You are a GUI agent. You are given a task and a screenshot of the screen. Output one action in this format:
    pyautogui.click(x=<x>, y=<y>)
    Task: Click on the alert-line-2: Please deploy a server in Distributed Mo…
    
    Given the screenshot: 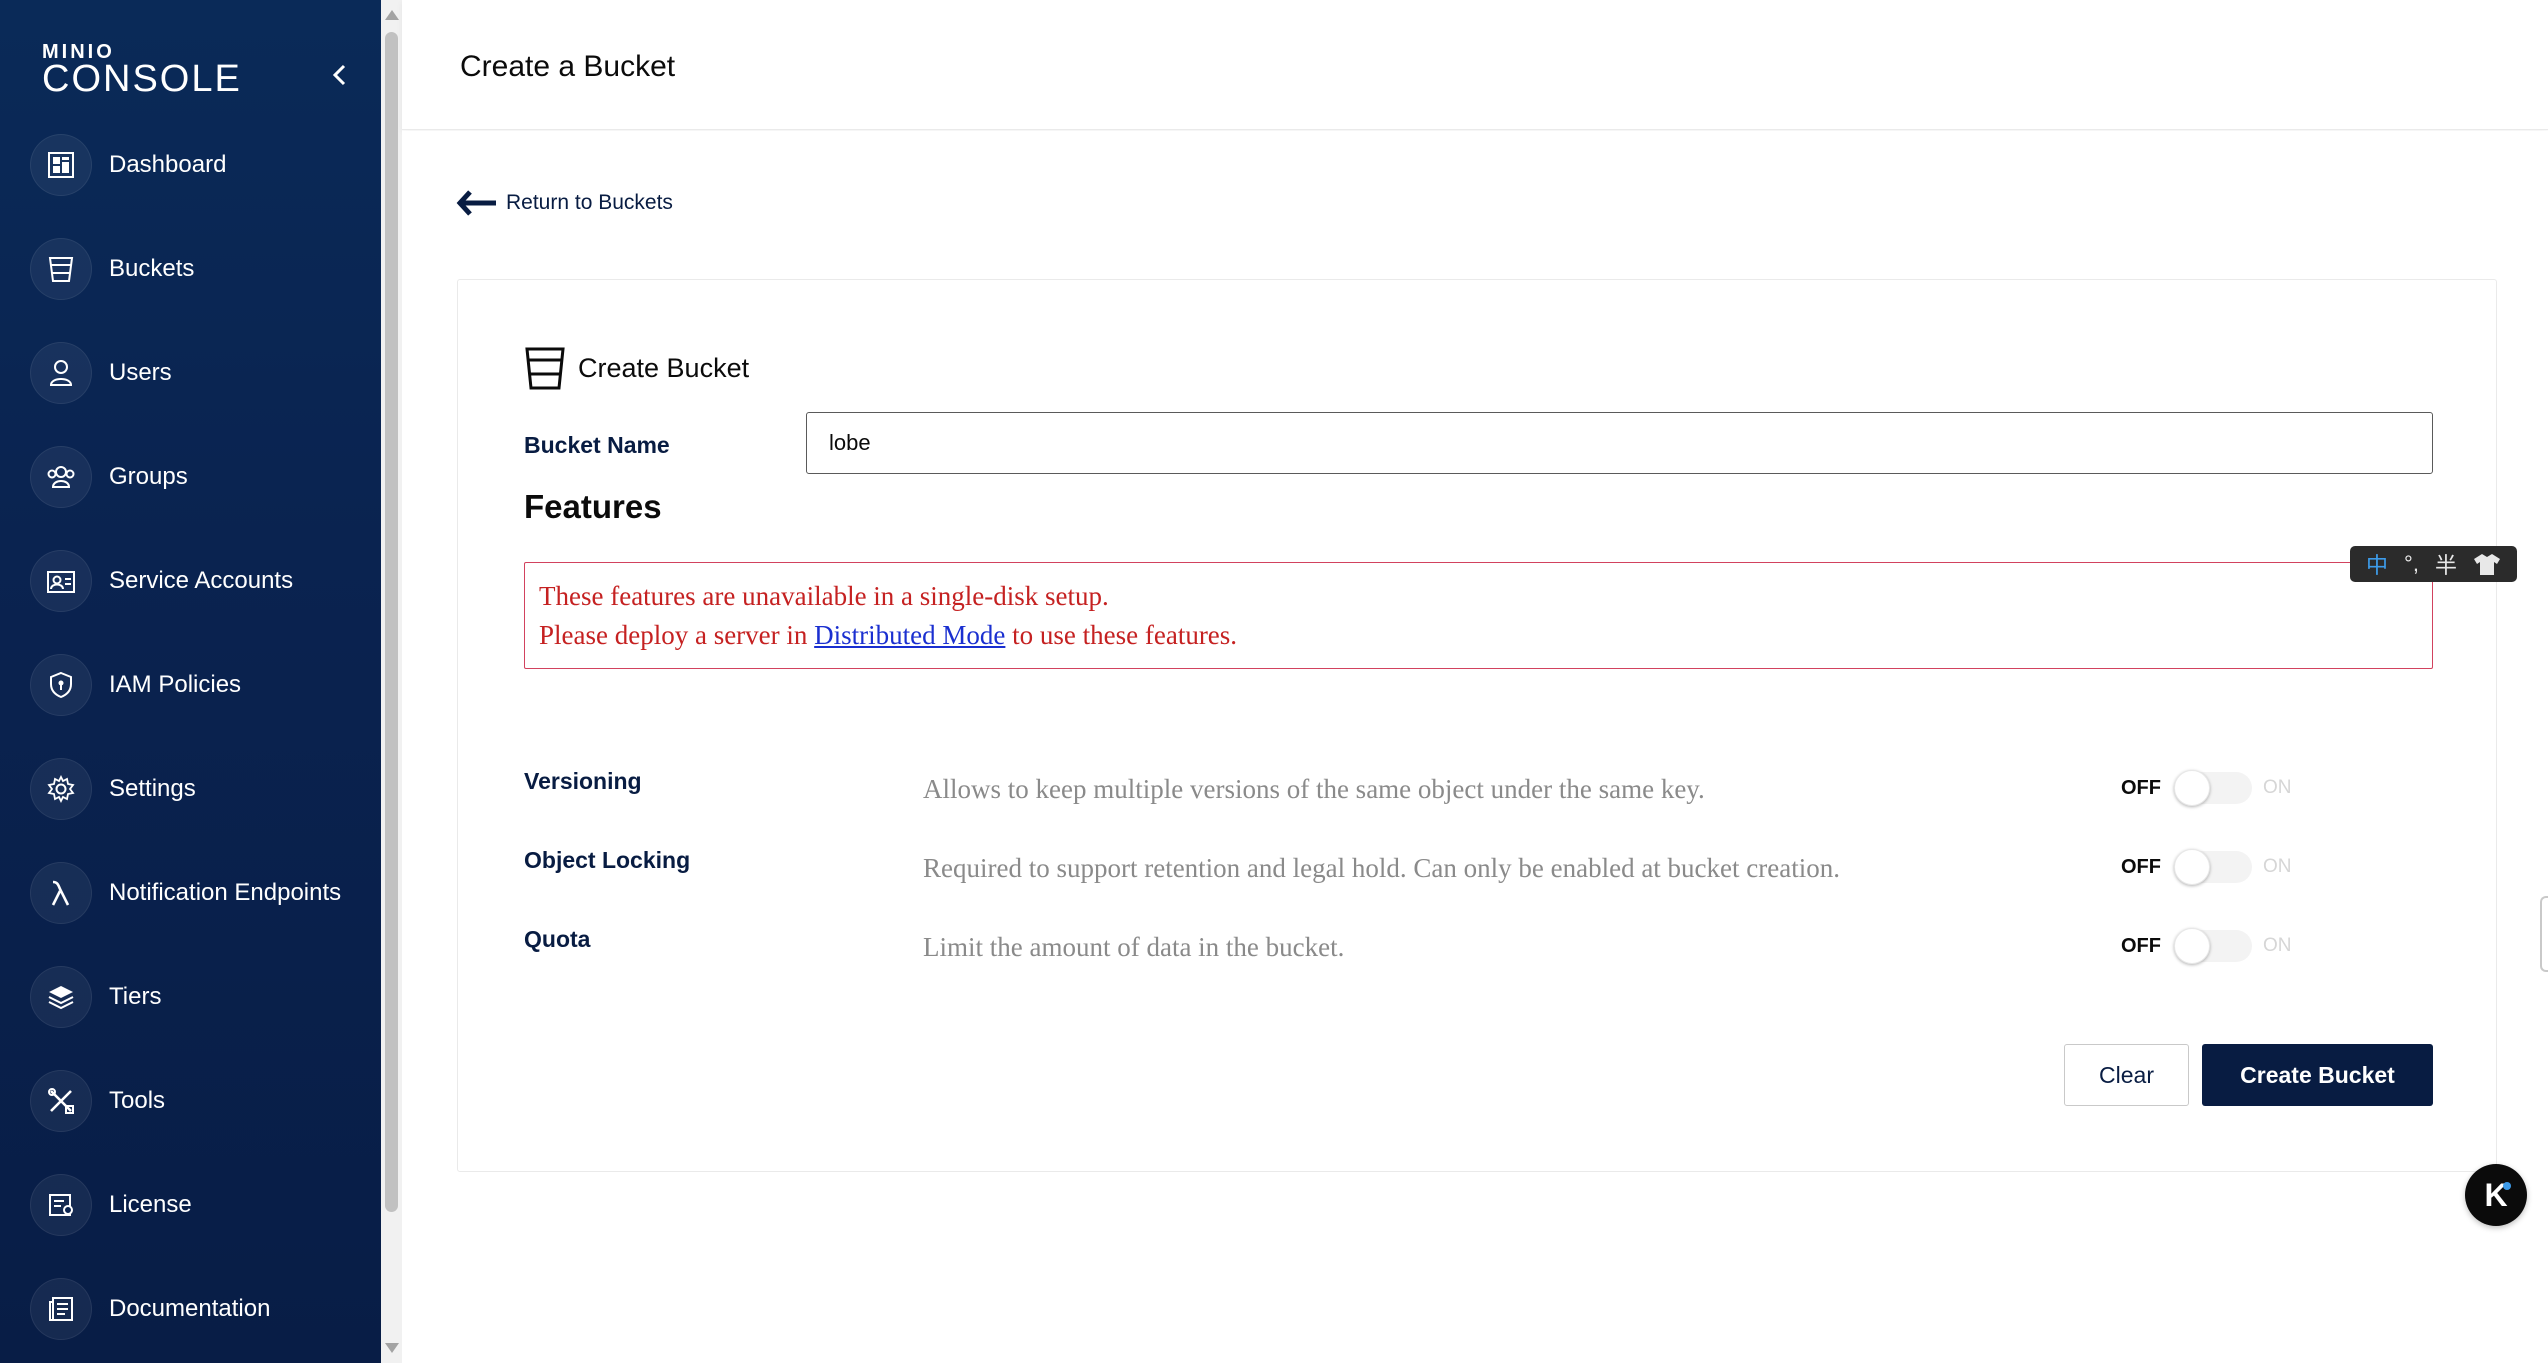 What is the action you would take?
    pyautogui.click(x=1478, y=635)
    